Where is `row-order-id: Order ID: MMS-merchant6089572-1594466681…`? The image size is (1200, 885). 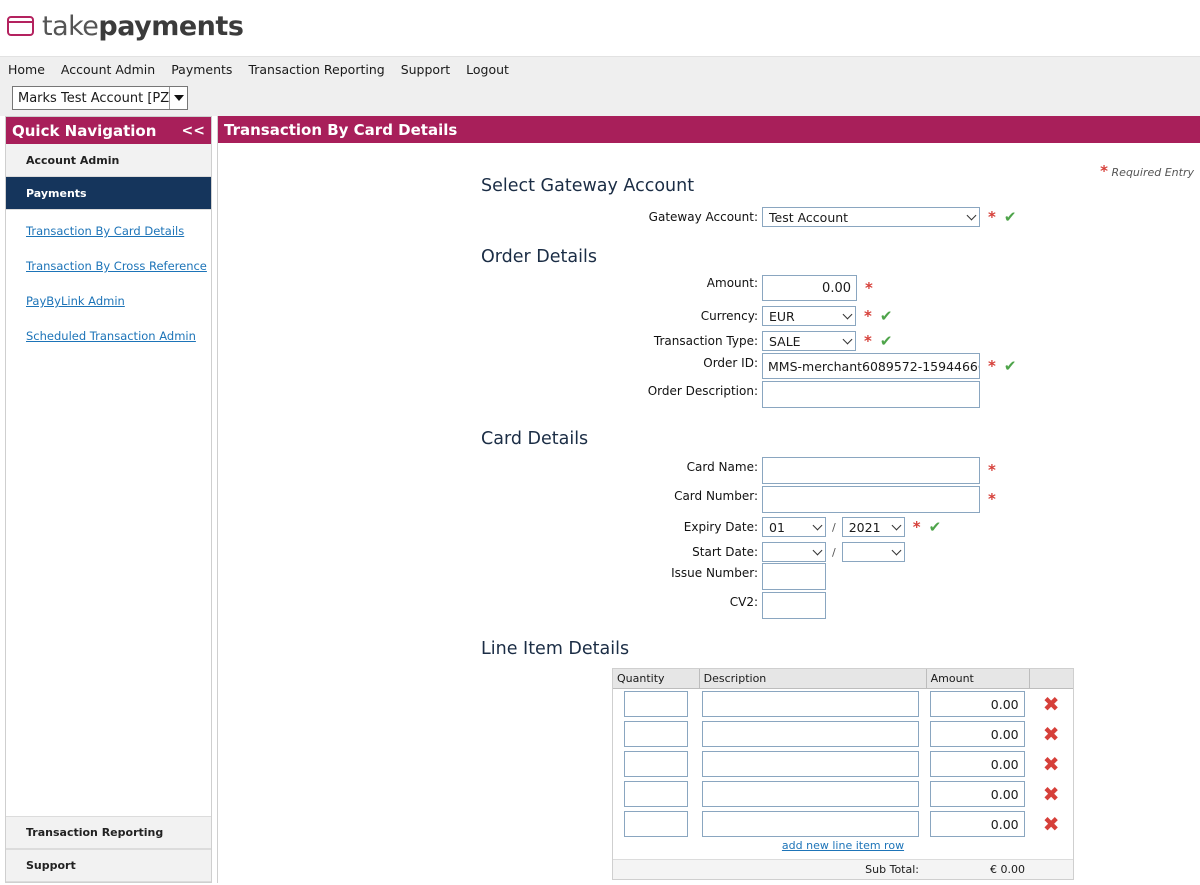
row-order-id: Order ID: MMS-merchant6089572-1594466681… is located at coordinates (782, 366).